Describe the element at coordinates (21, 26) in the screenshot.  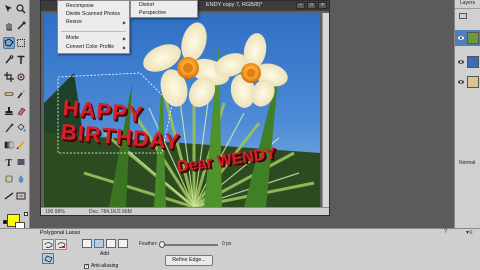
I see `eyedropper-tool-icon` at that location.